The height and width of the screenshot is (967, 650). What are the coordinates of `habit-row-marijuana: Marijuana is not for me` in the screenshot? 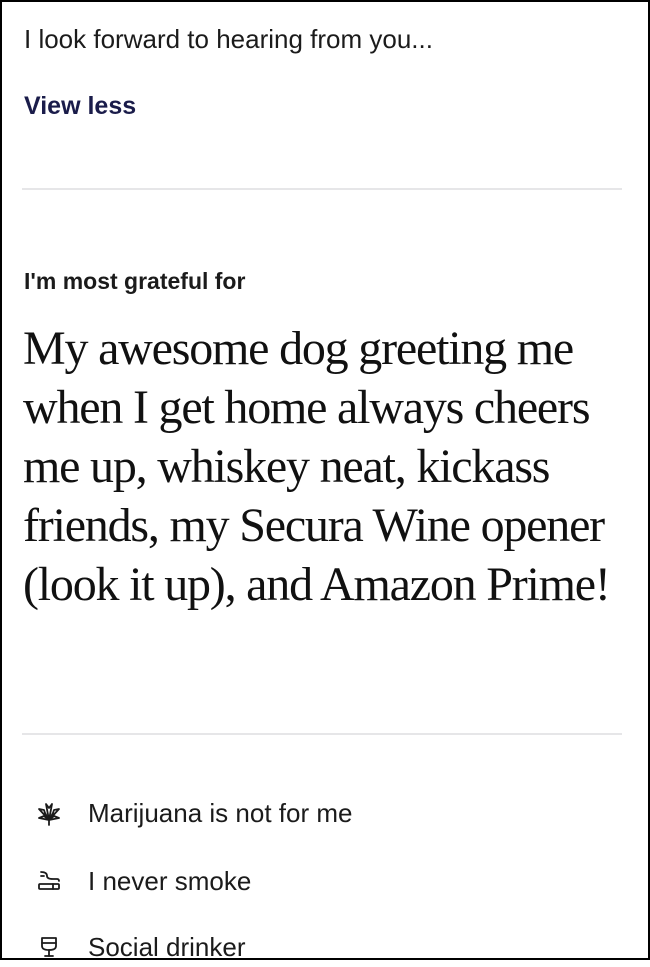 It's located at (193, 813).